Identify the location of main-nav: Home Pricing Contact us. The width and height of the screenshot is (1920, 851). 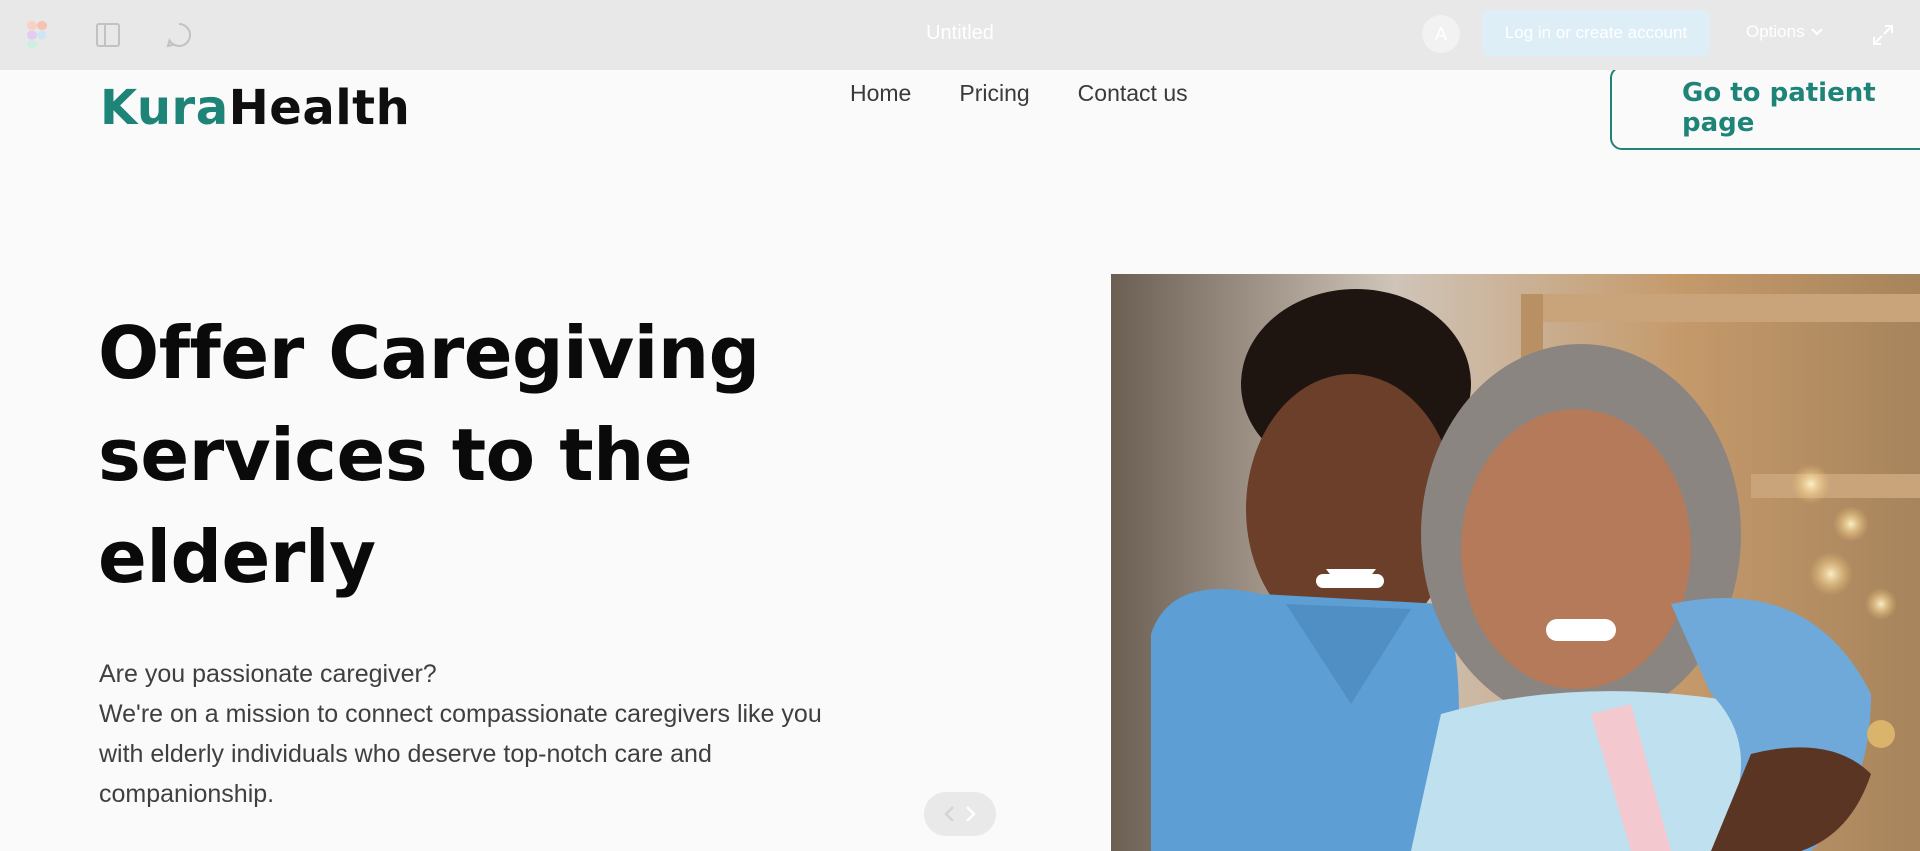
(1019, 93).